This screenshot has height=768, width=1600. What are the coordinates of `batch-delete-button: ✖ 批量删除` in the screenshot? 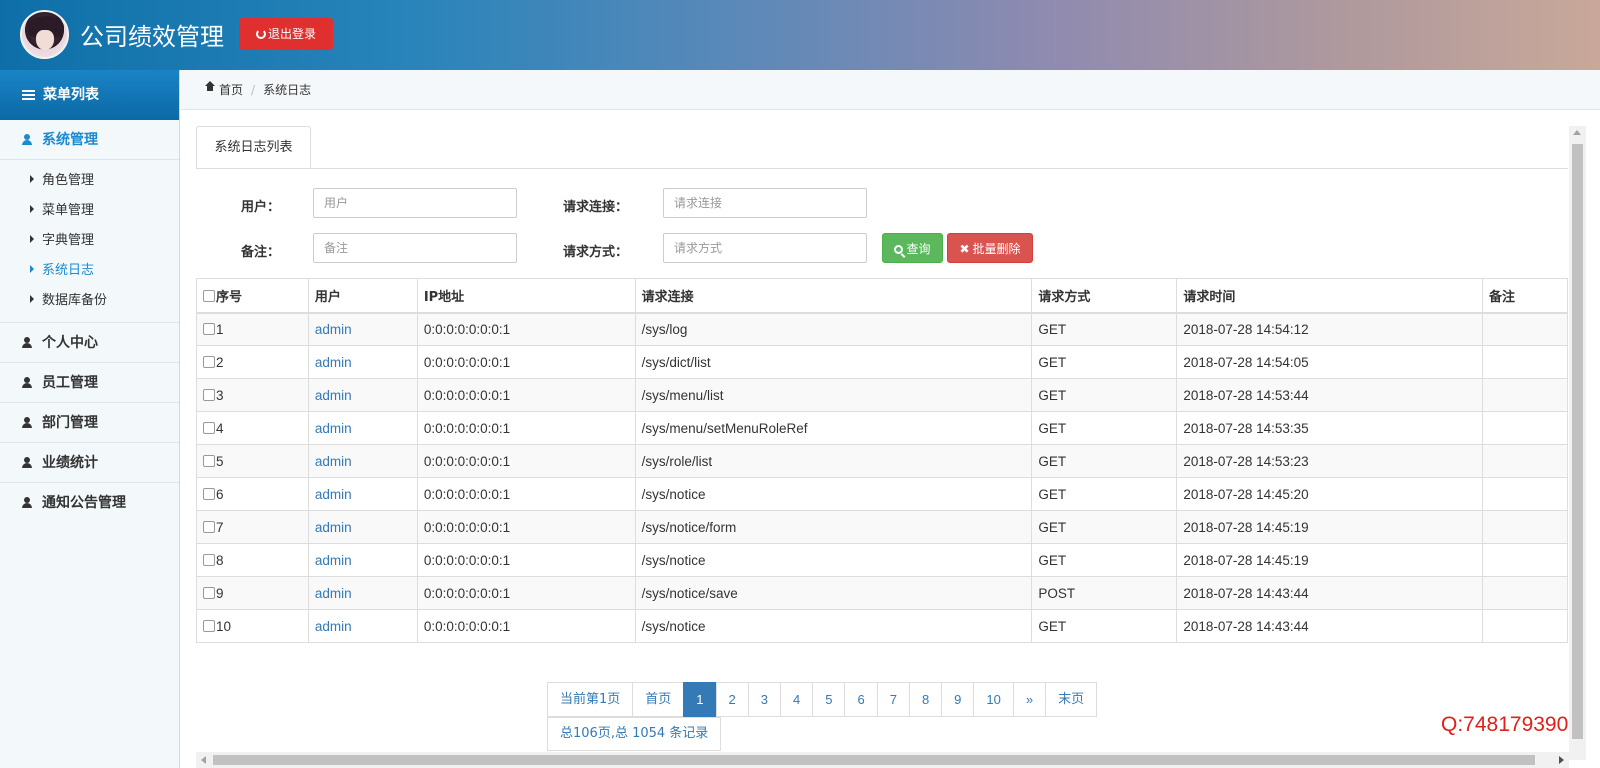 It's located at (990, 248).